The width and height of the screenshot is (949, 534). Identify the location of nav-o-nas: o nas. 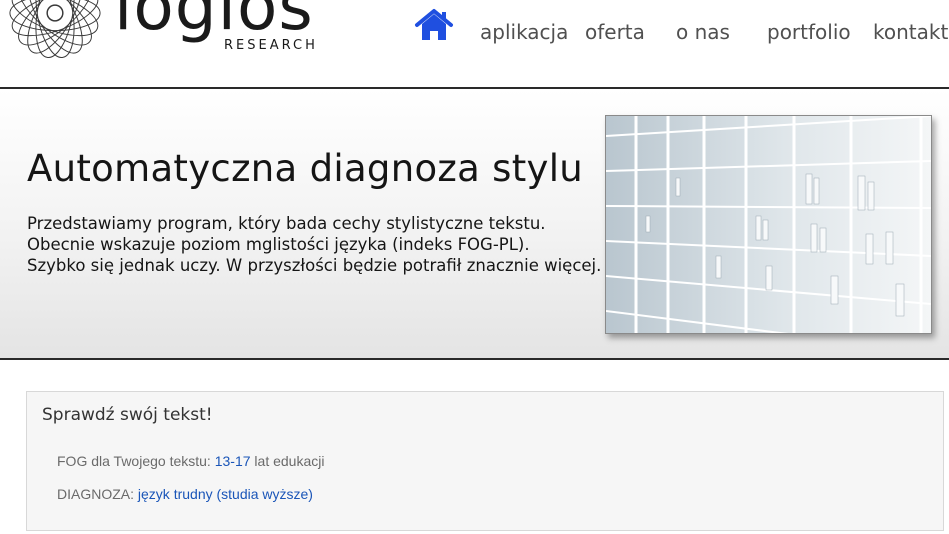
(703, 32).